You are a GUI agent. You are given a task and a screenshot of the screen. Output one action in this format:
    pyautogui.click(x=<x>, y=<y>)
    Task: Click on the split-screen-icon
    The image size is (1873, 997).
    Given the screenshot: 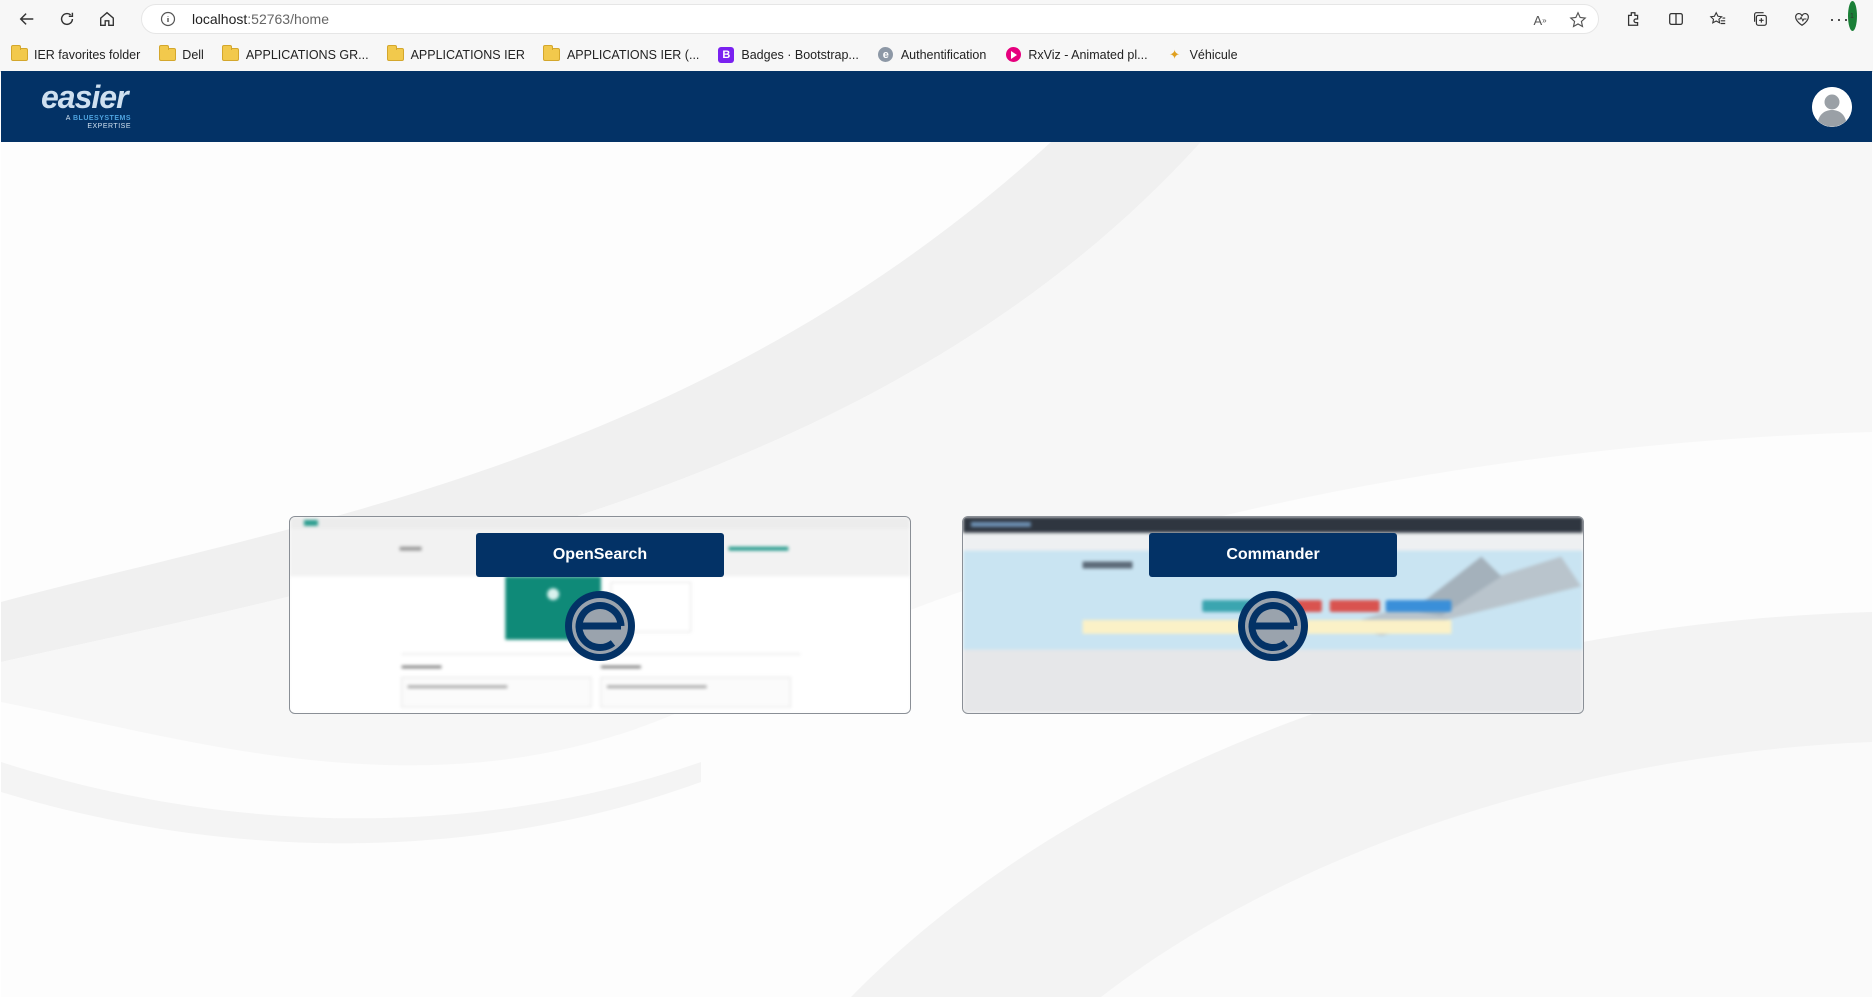 What is the action you would take?
    pyautogui.click(x=1676, y=19)
    